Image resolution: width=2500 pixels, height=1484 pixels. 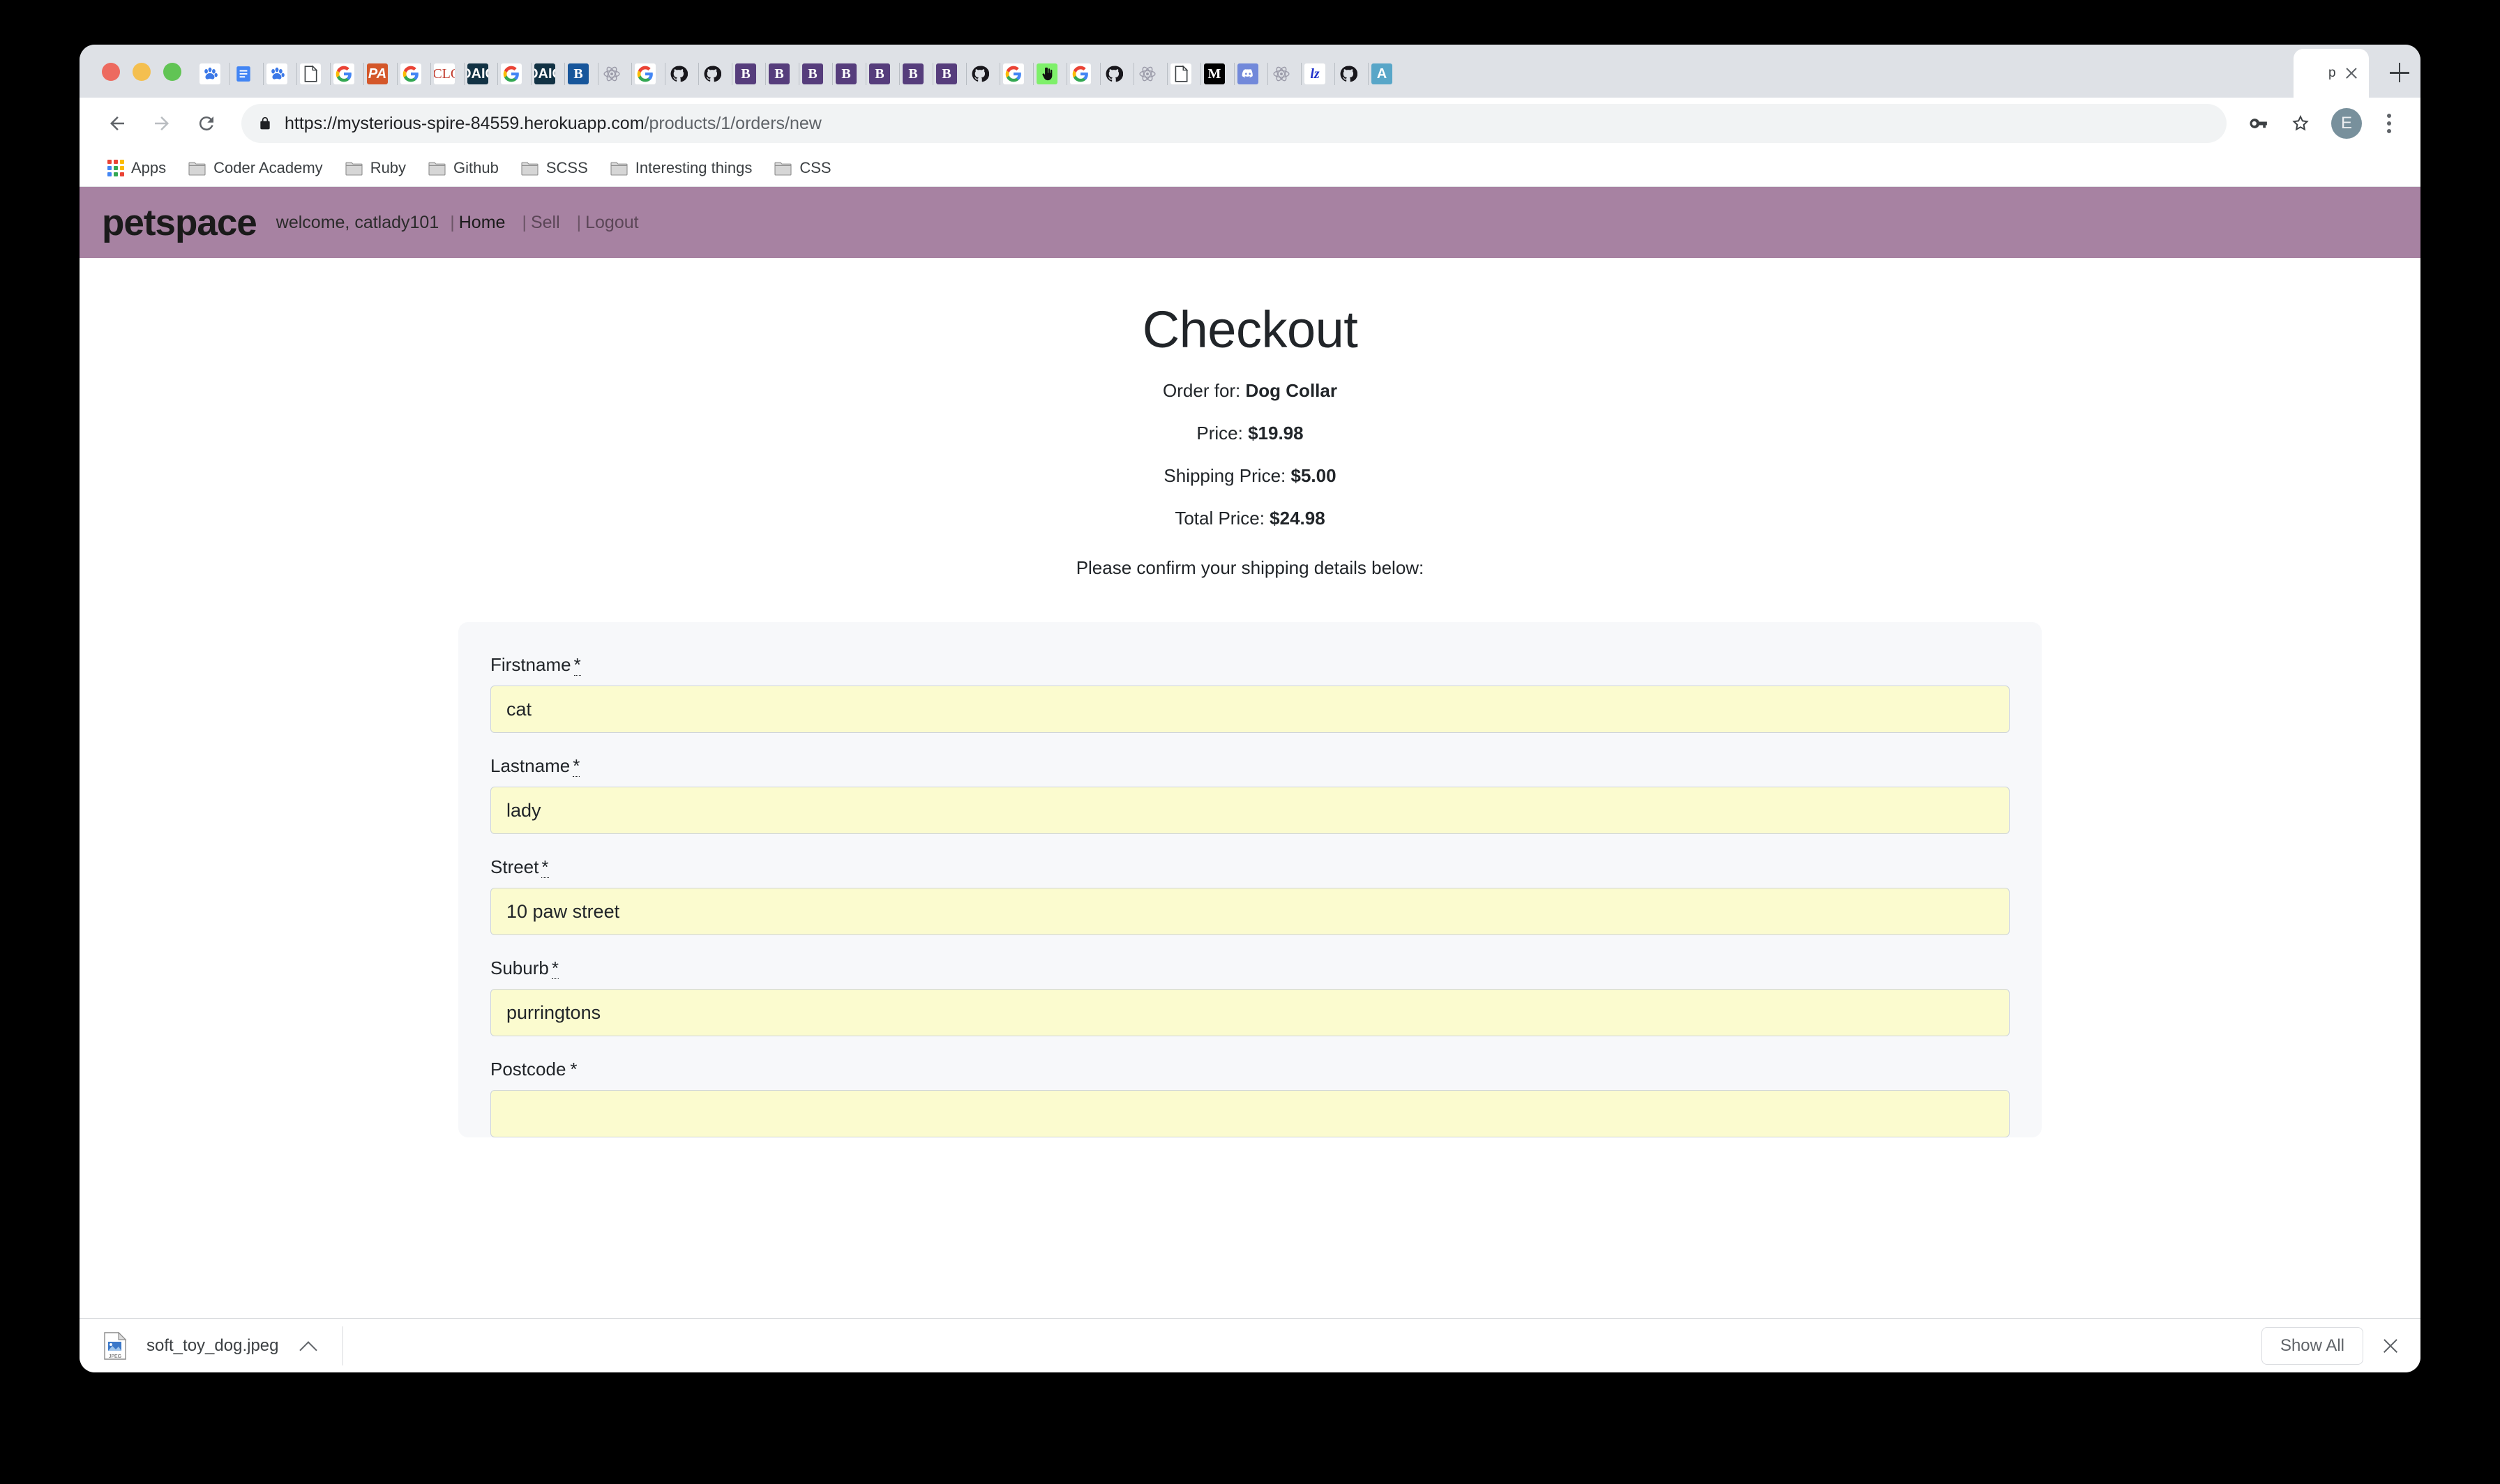 What do you see at coordinates (180, 223) in the screenshot?
I see `site-logo: petspace` at bounding box center [180, 223].